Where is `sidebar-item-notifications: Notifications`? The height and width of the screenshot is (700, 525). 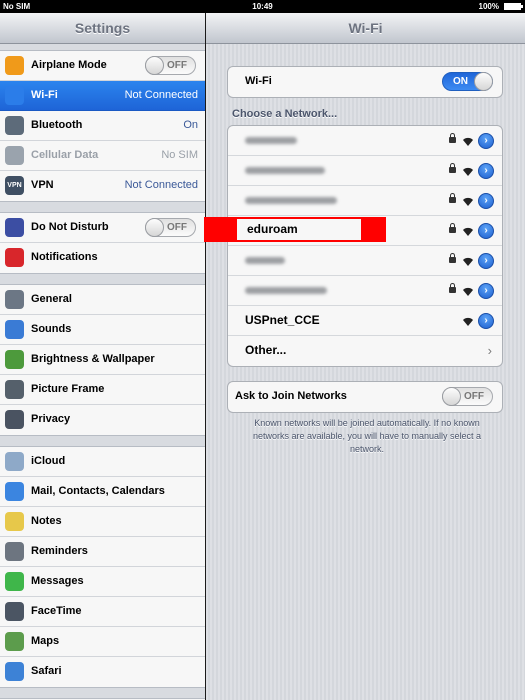
sidebar-item-notifications: Notifications is located at coordinates (102, 258).